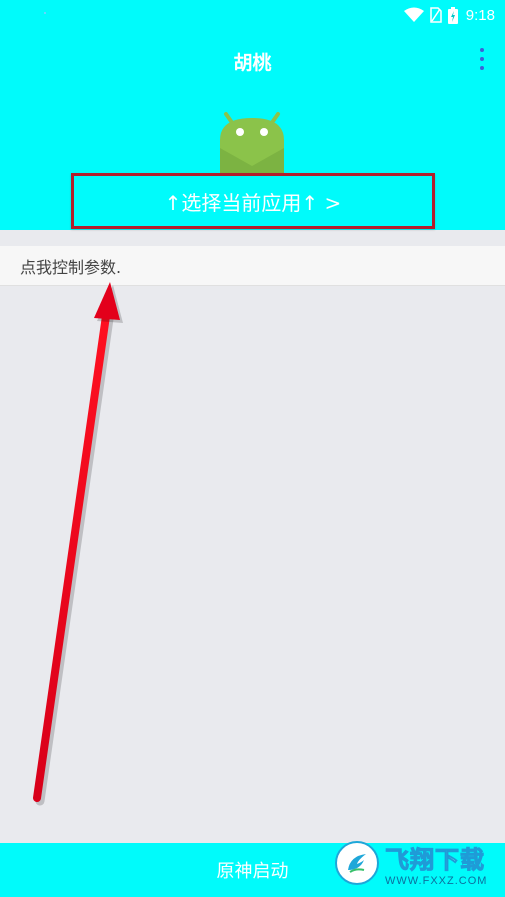 The height and width of the screenshot is (897, 505). Describe the element at coordinates (252, 871) in the screenshot. I see `launch-button-label: 原神启动` at that location.